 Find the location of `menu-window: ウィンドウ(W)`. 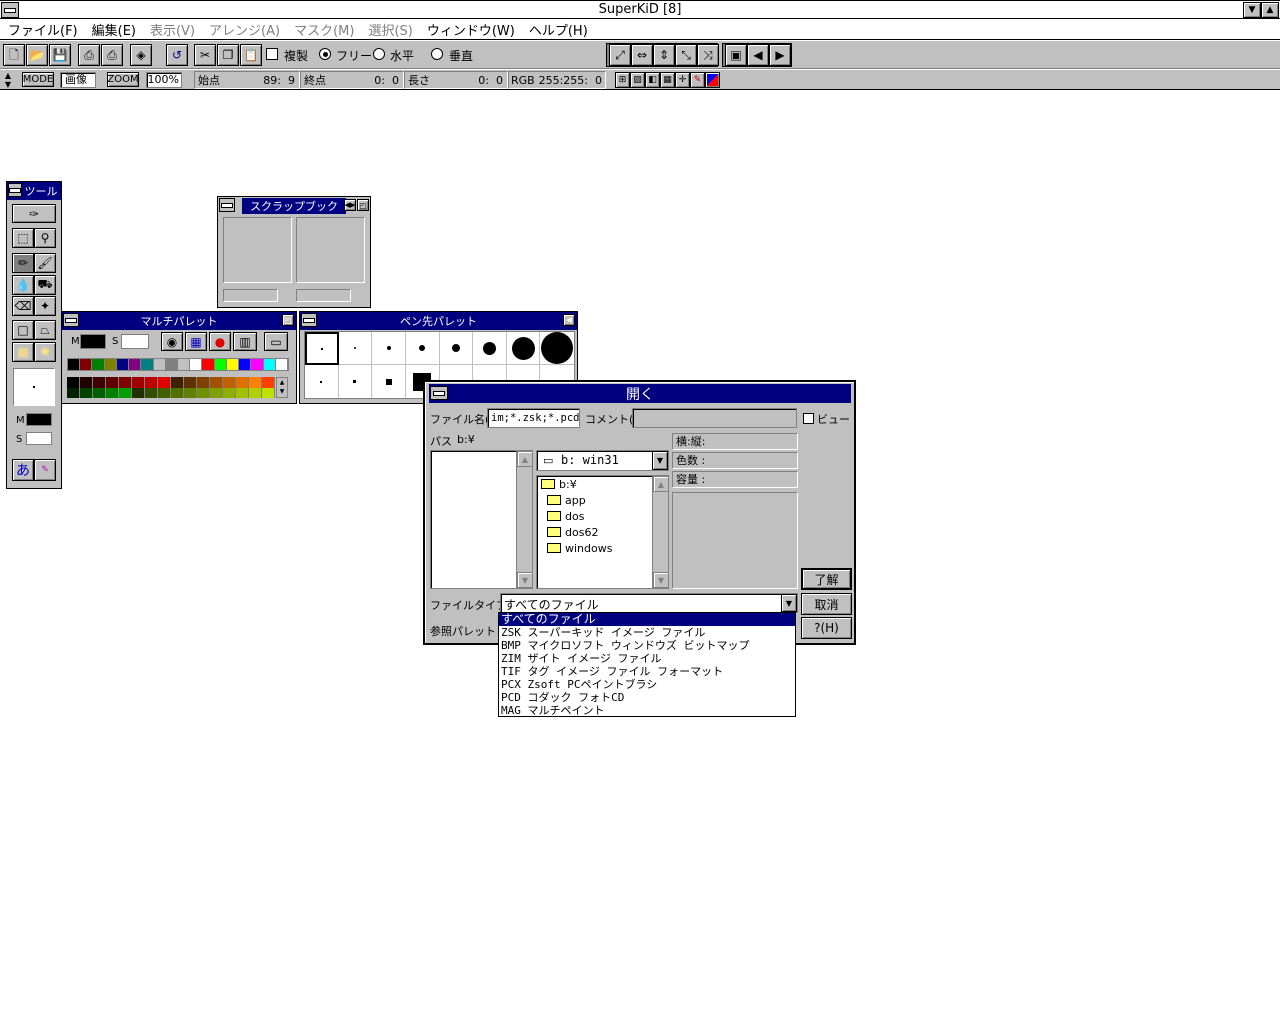

menu-window: ウィンドウ(W) is located at coordinates (471, 29).